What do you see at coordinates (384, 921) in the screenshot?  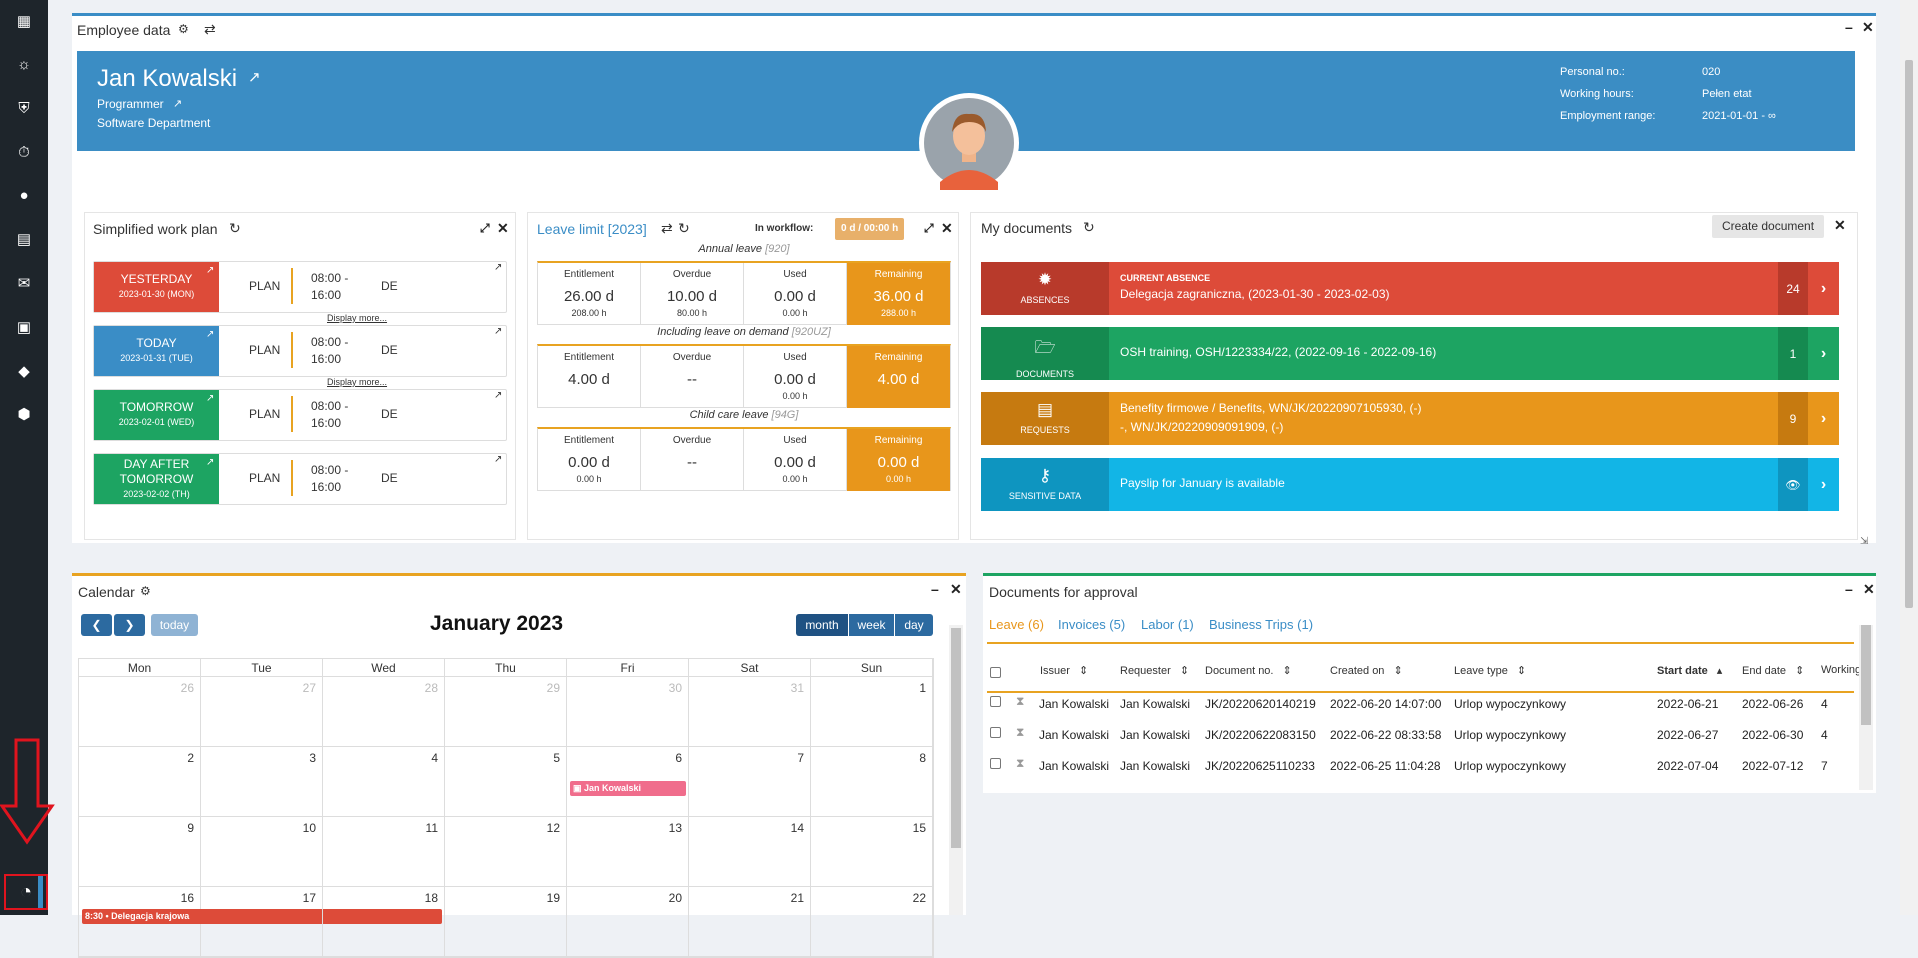 I see `calendar-day: 18` at bounding box center [384, 921].